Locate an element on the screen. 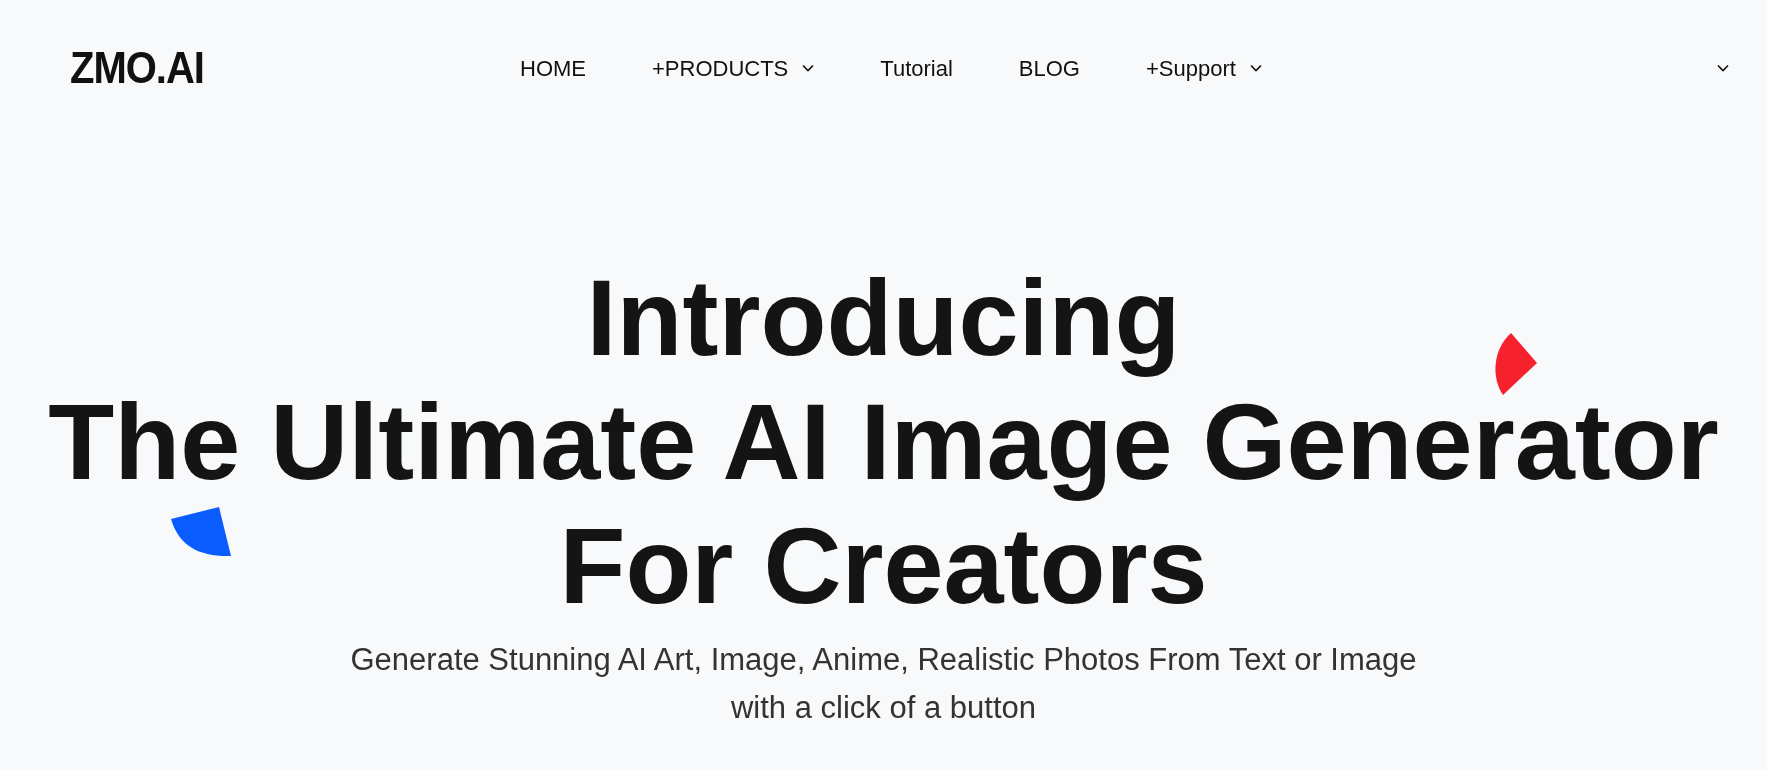 This screenshot has width=1767, height=770. logo: ZMO.AI is located at coordinates (295, 68).